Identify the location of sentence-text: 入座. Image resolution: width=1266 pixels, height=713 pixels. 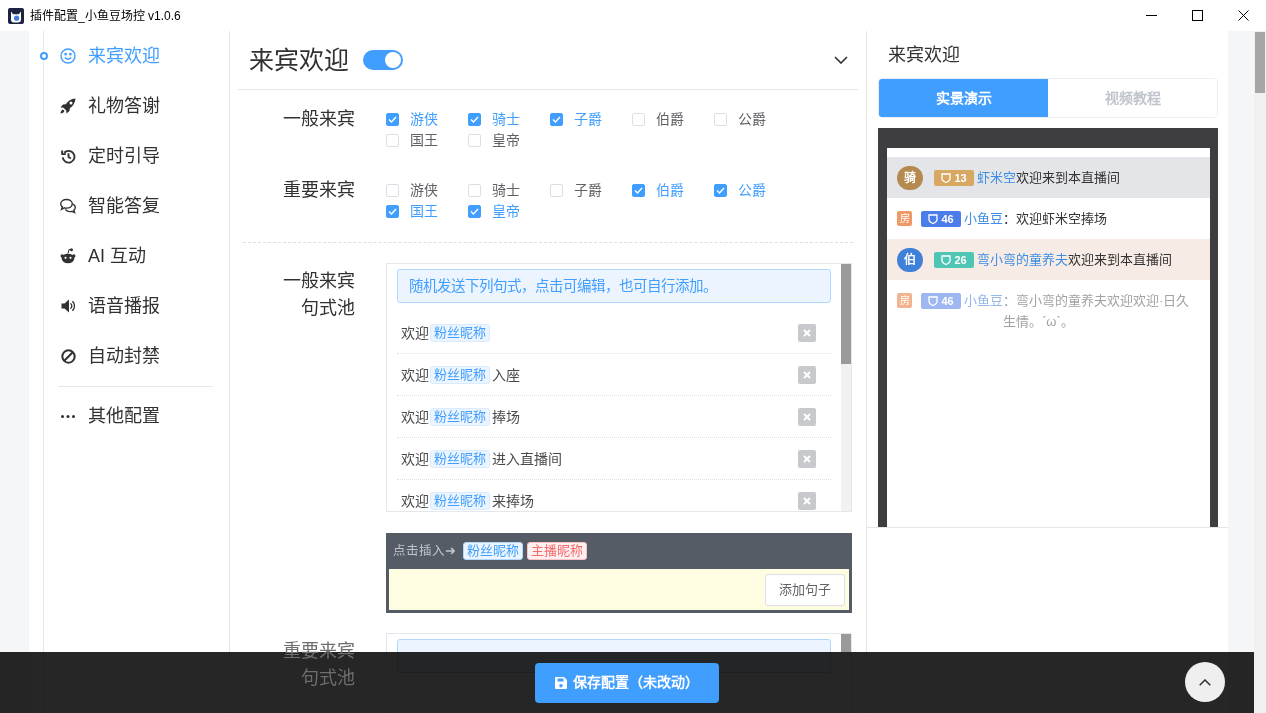
(506, 374).